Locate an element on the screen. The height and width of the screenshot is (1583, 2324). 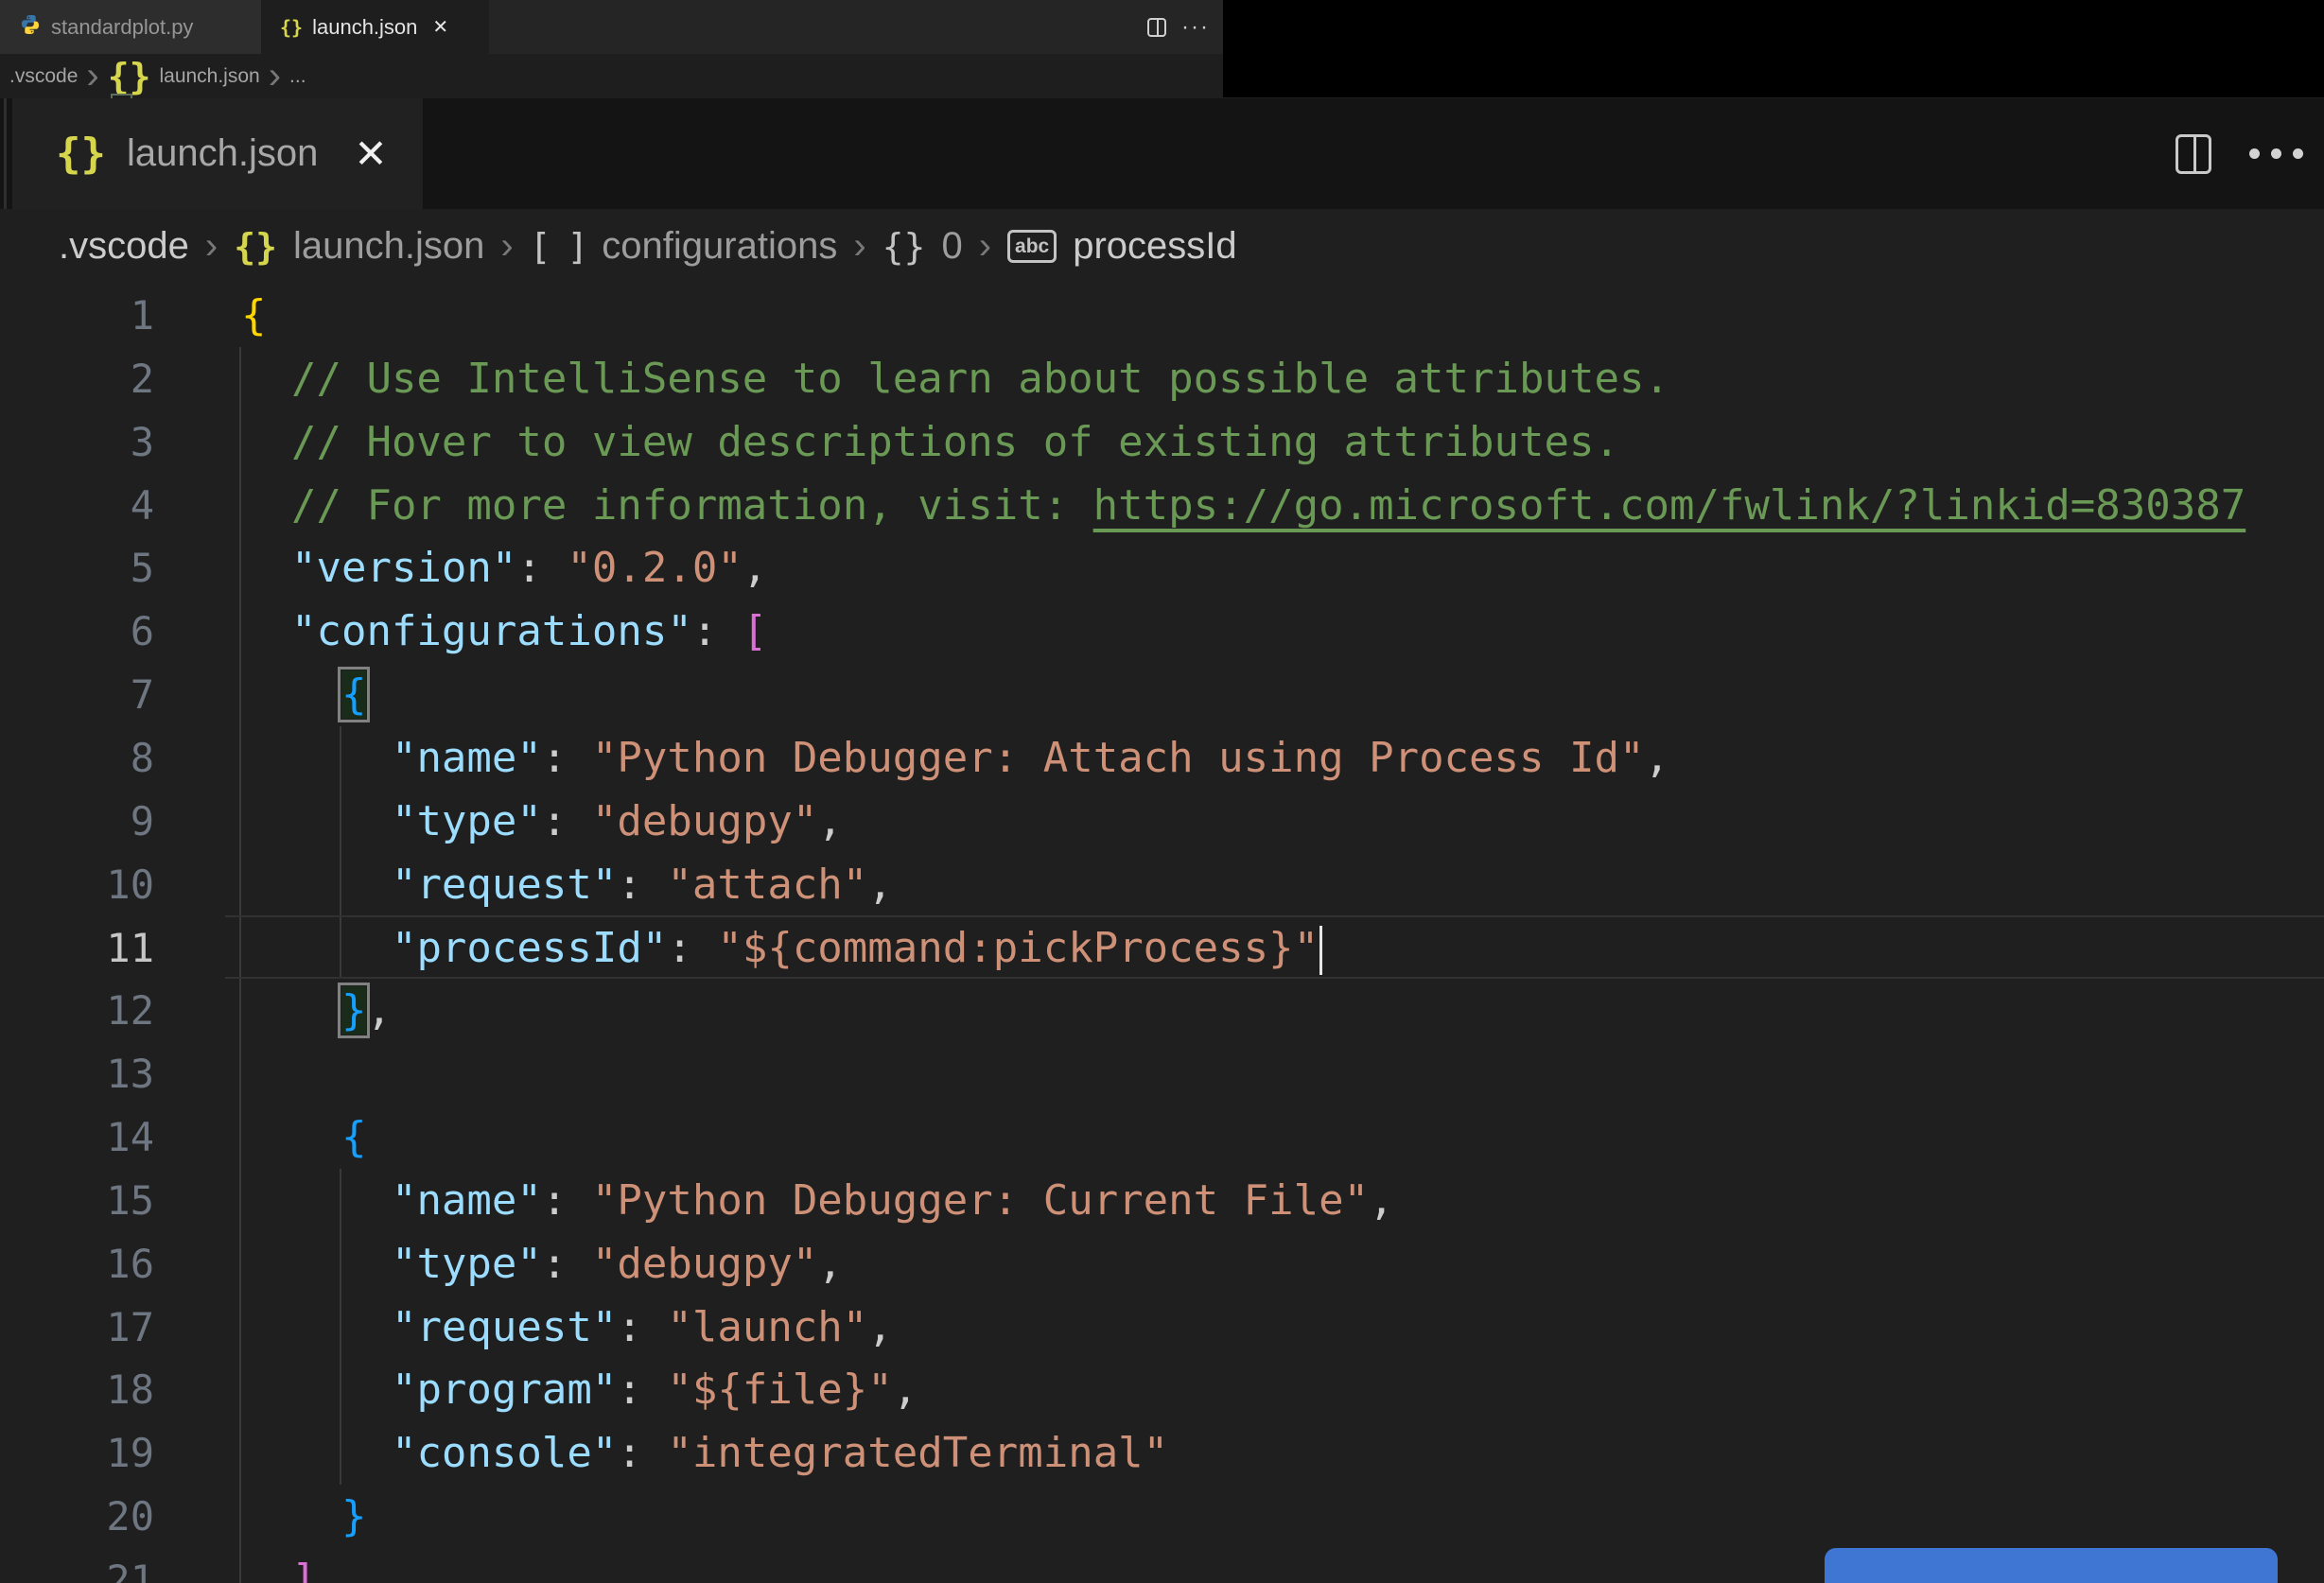
token: { is located at coordinates (254, 315).